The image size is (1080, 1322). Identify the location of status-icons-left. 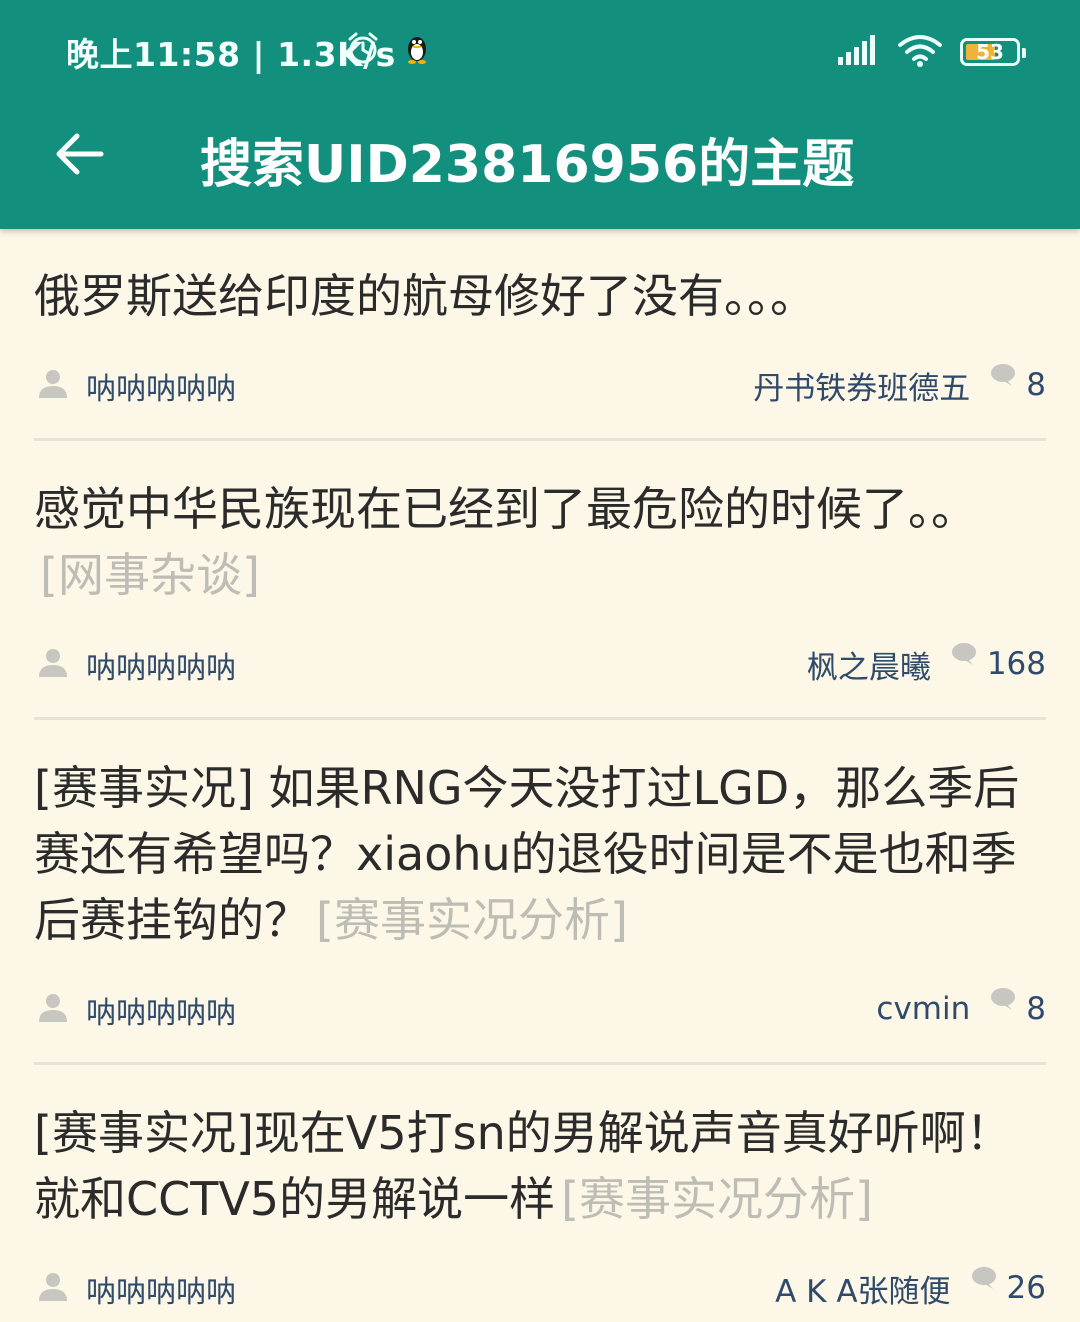
(388, 50).